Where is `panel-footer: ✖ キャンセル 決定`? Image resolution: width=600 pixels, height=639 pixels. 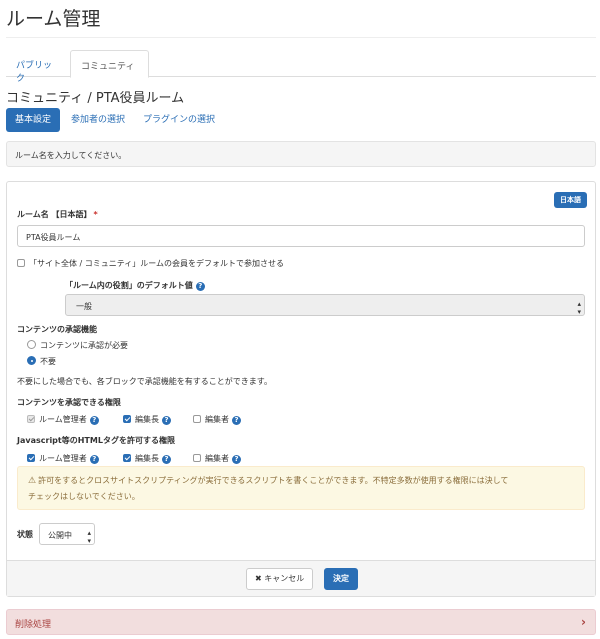 panel-footer: ✖ キャンセル 決定 is located at coordinates (301, 578).